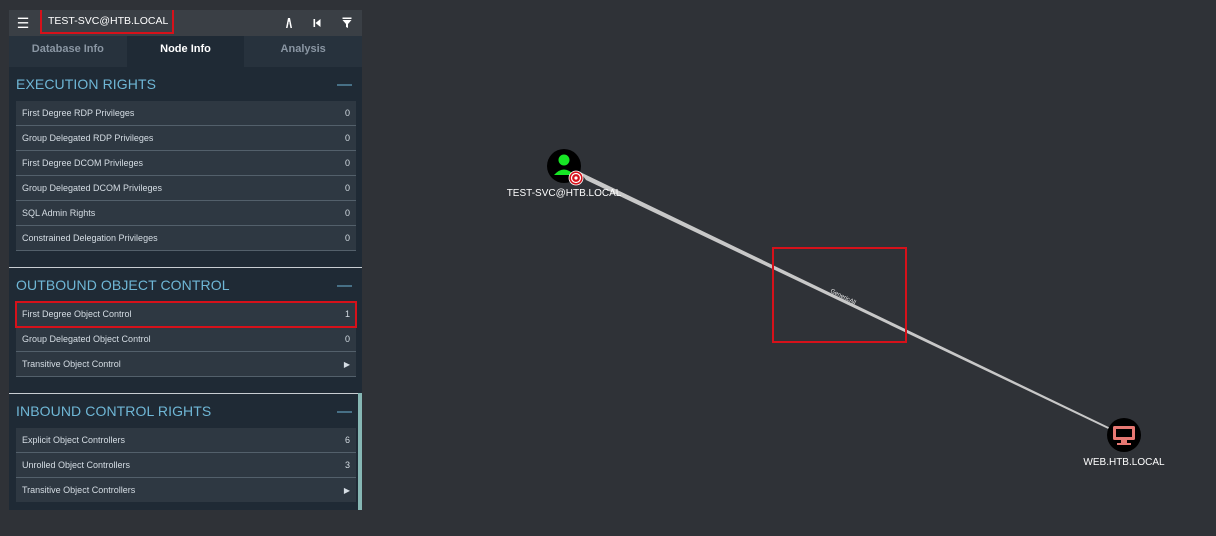  What do you see at coordinates (83, 163) in the screenshot?
I see `row-label: First Degree DCOM Privileges` at bounding box center [83, 163].